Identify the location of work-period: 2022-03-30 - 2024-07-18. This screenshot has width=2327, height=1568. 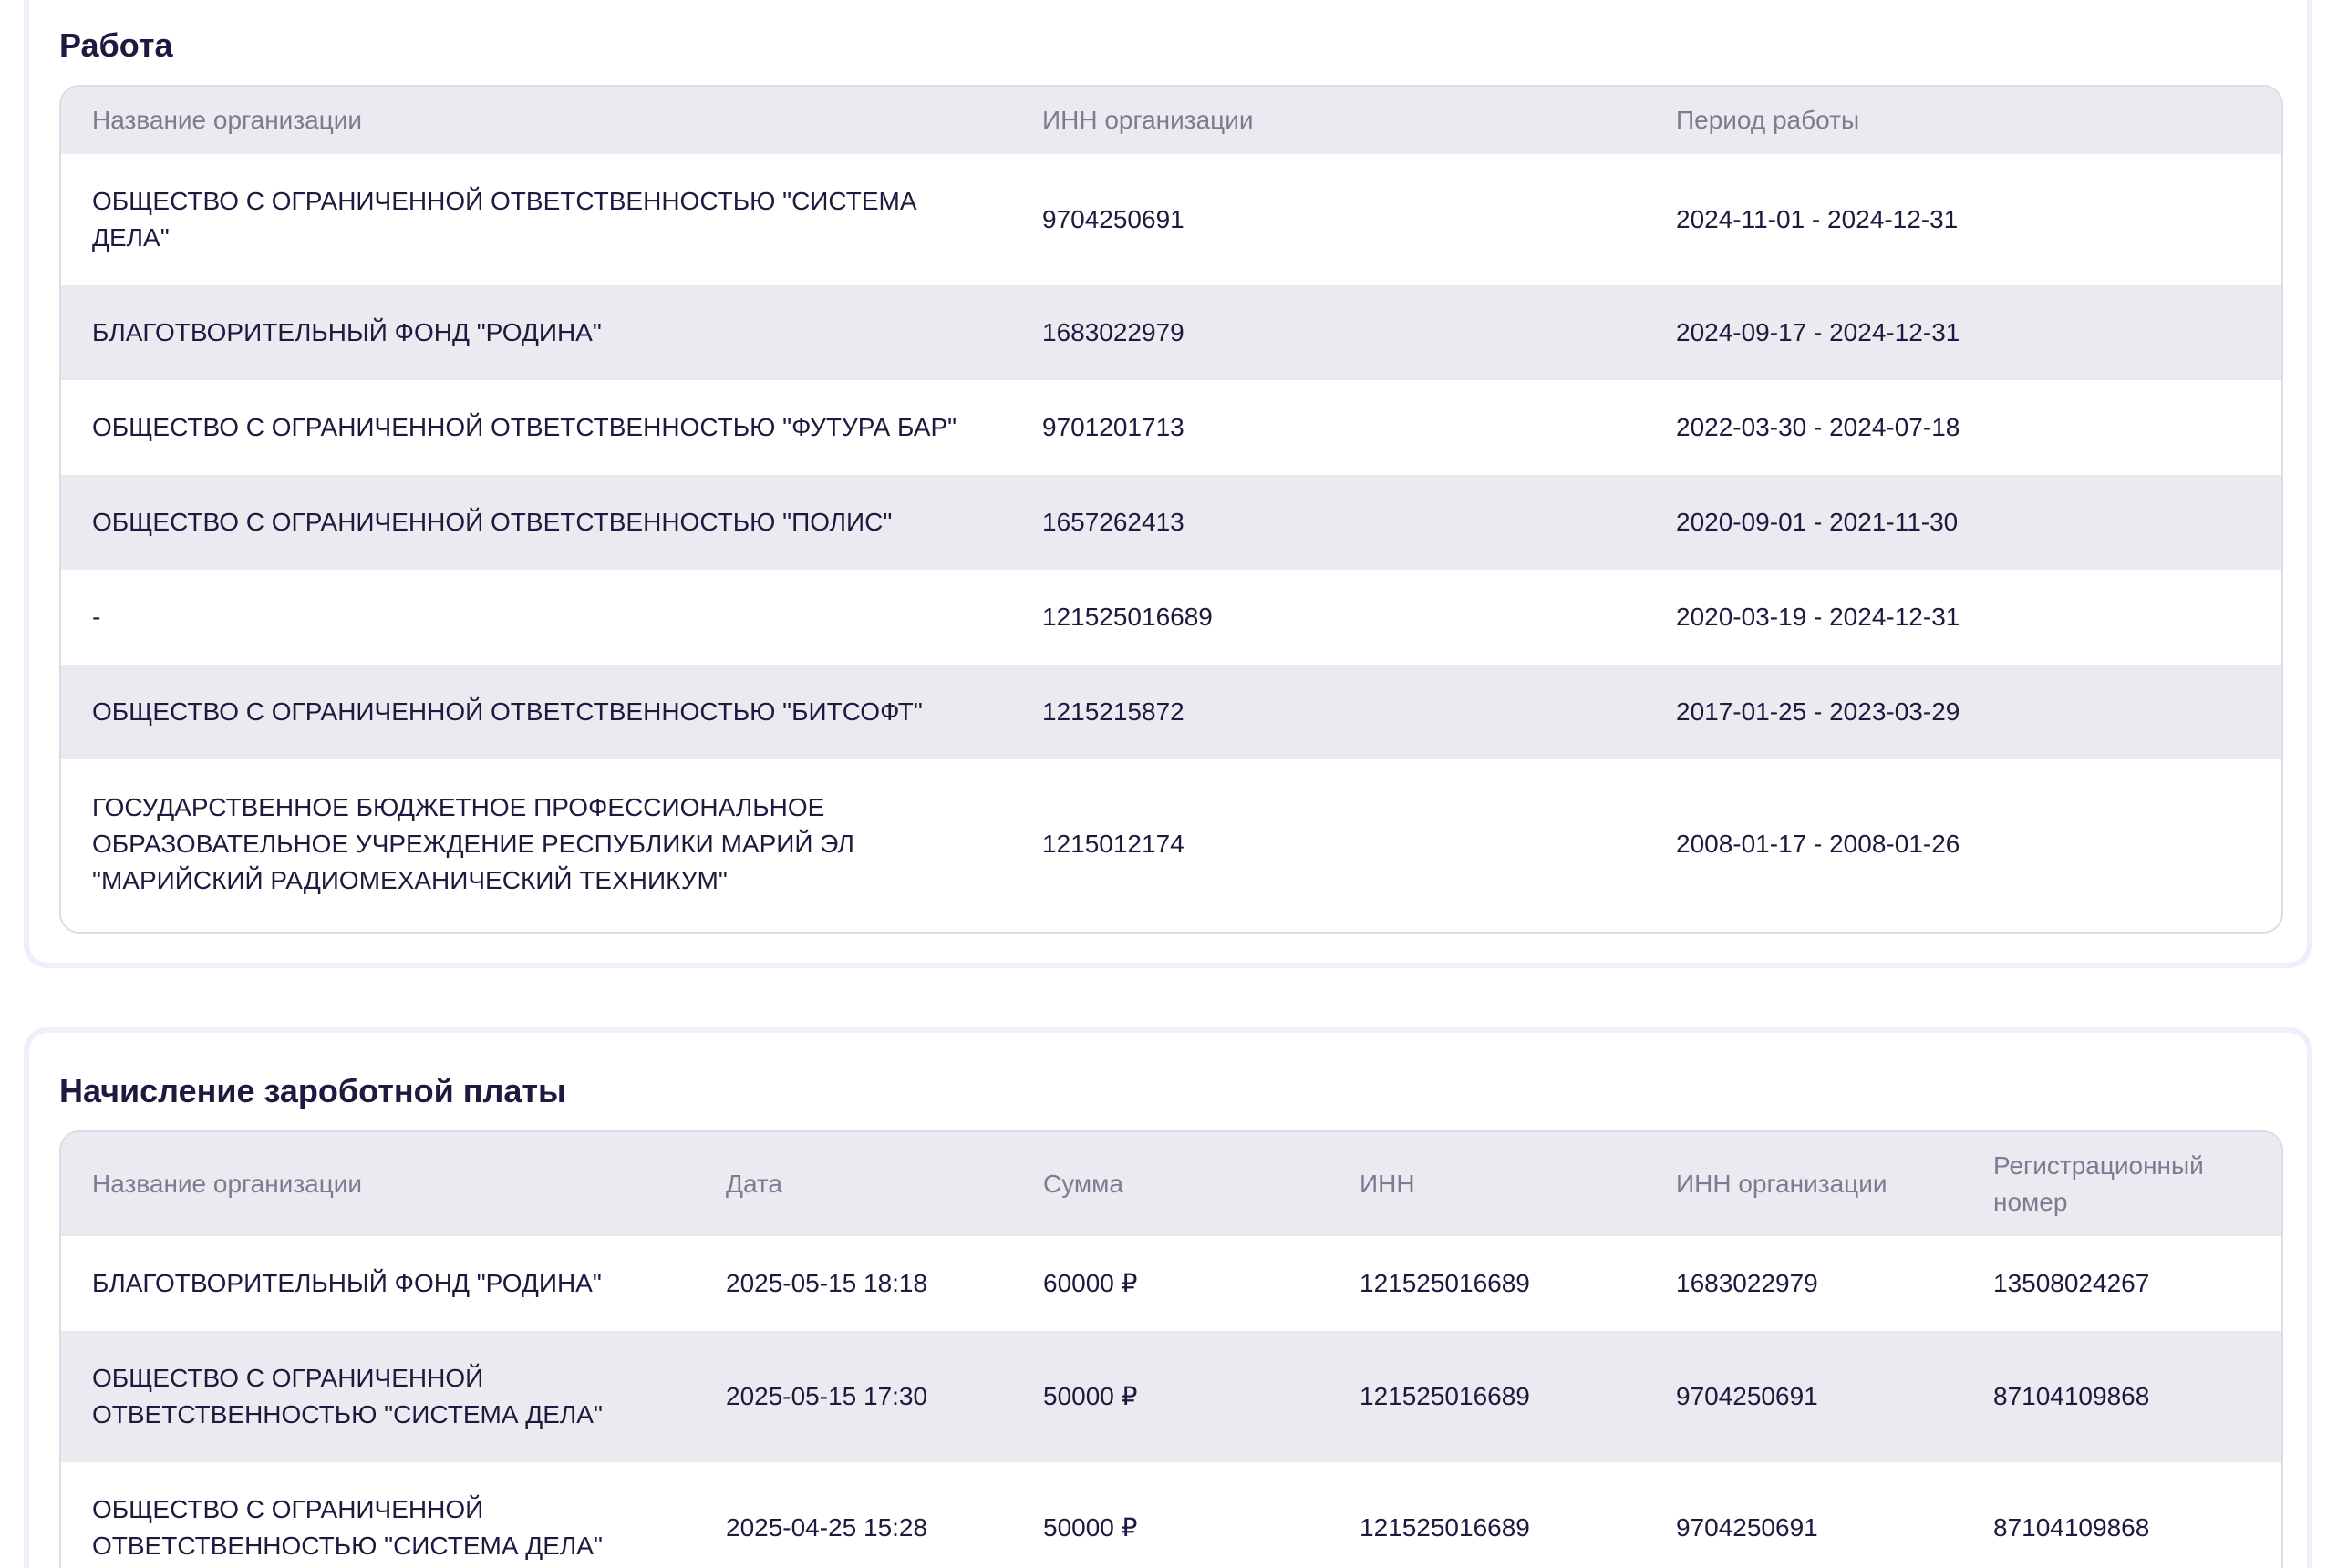
(1963, 427).